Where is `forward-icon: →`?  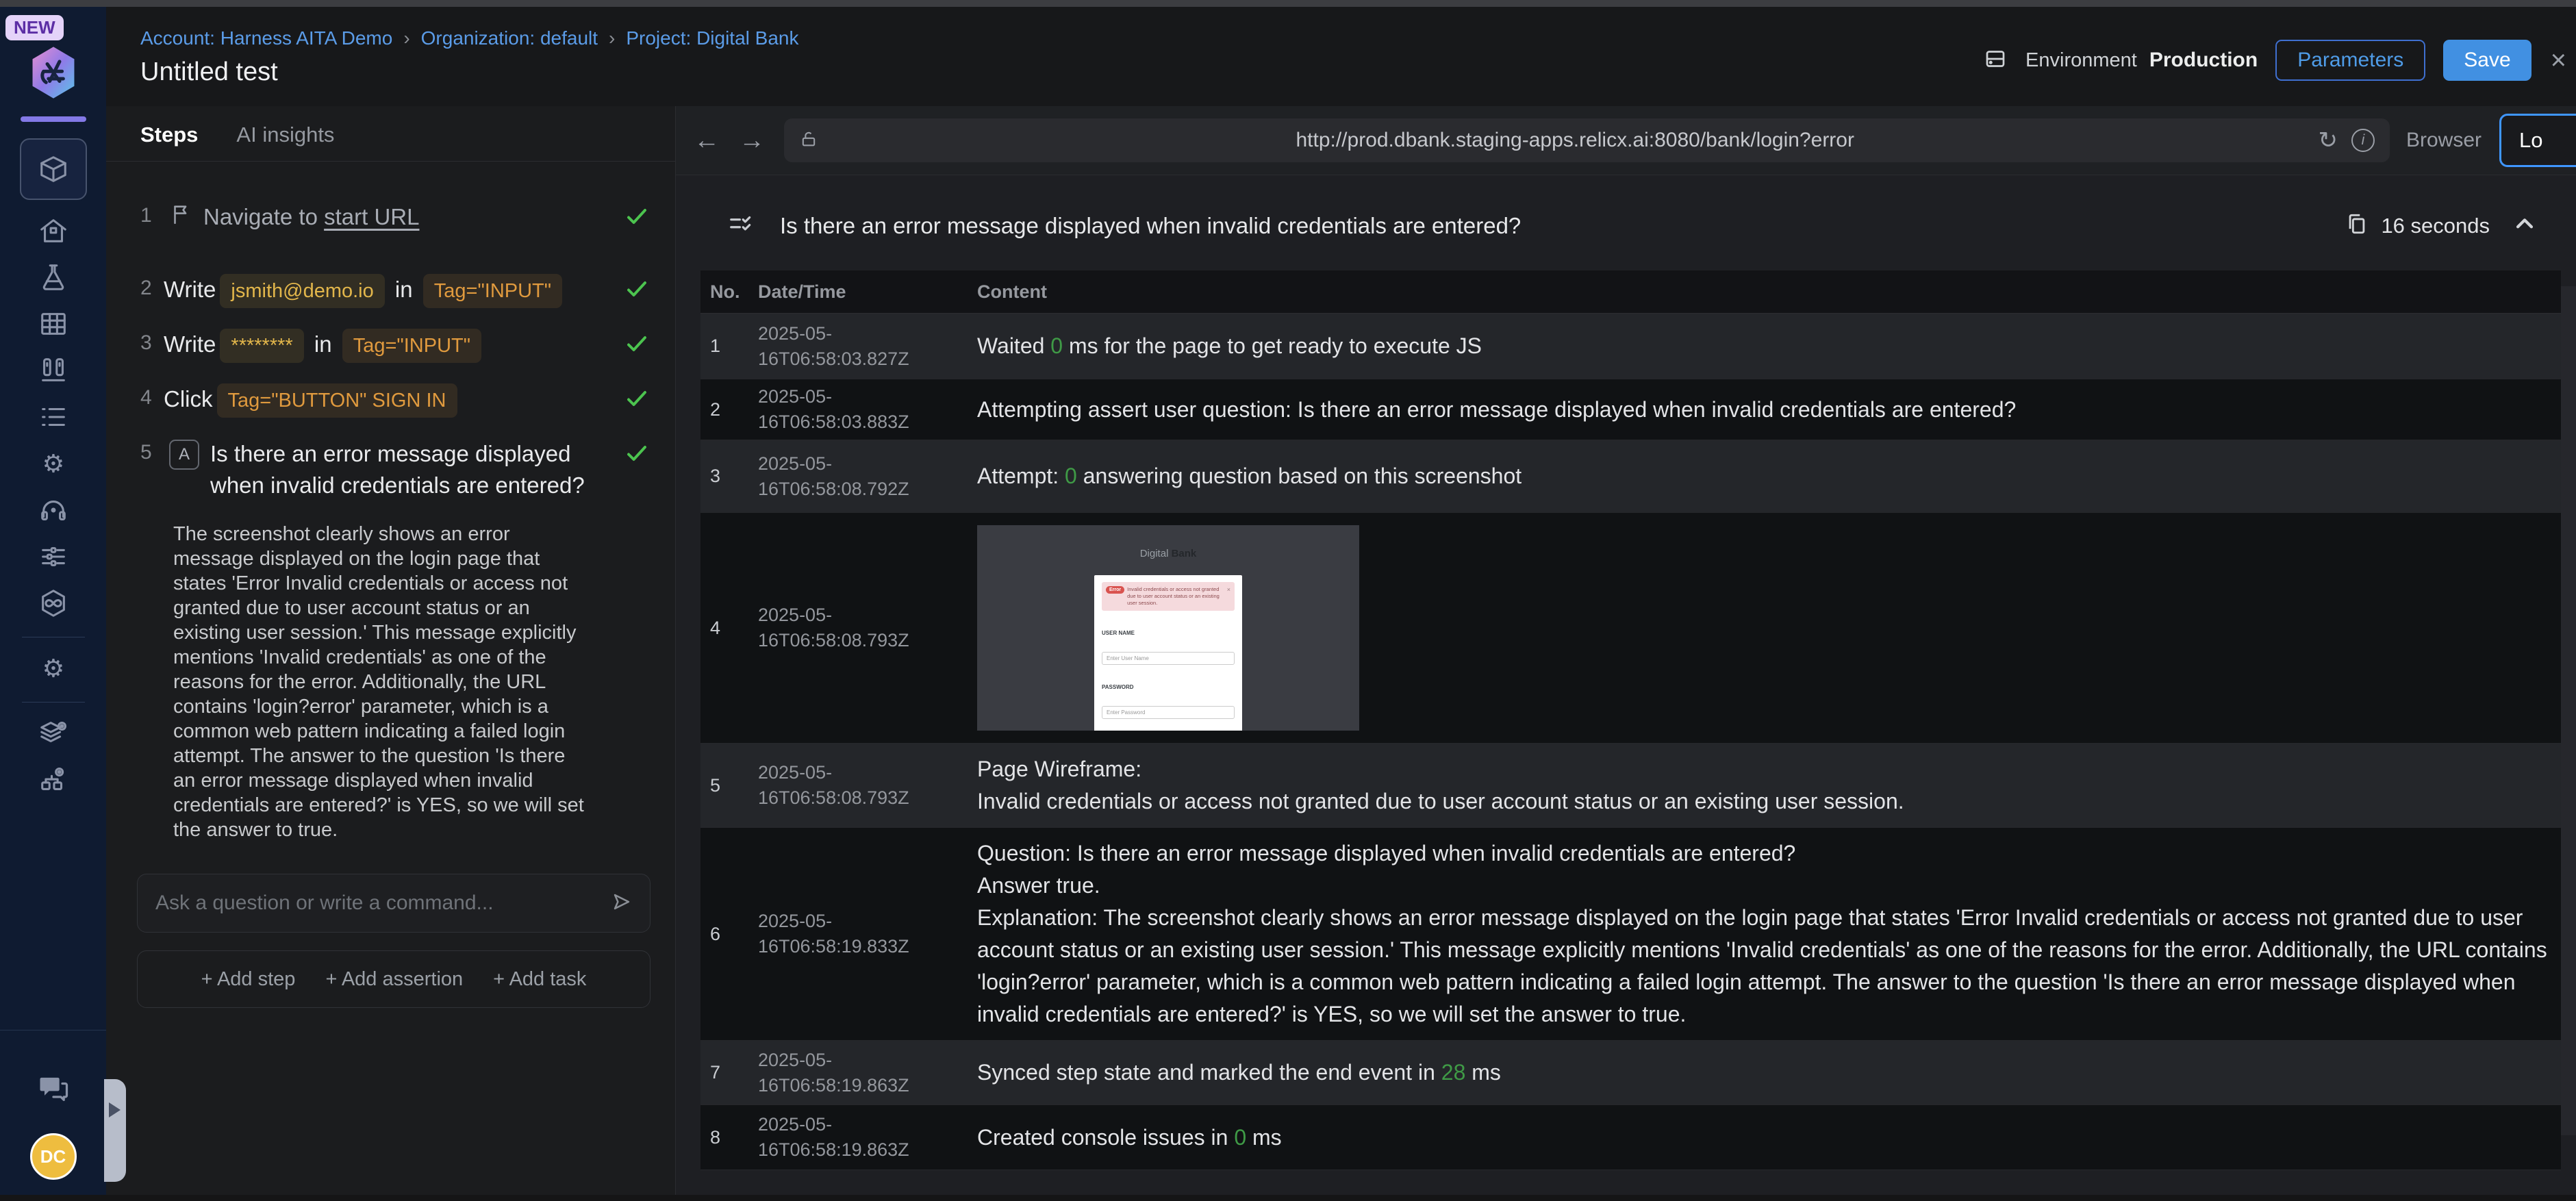
forward-icon: → is located at coordinates (752, 140).